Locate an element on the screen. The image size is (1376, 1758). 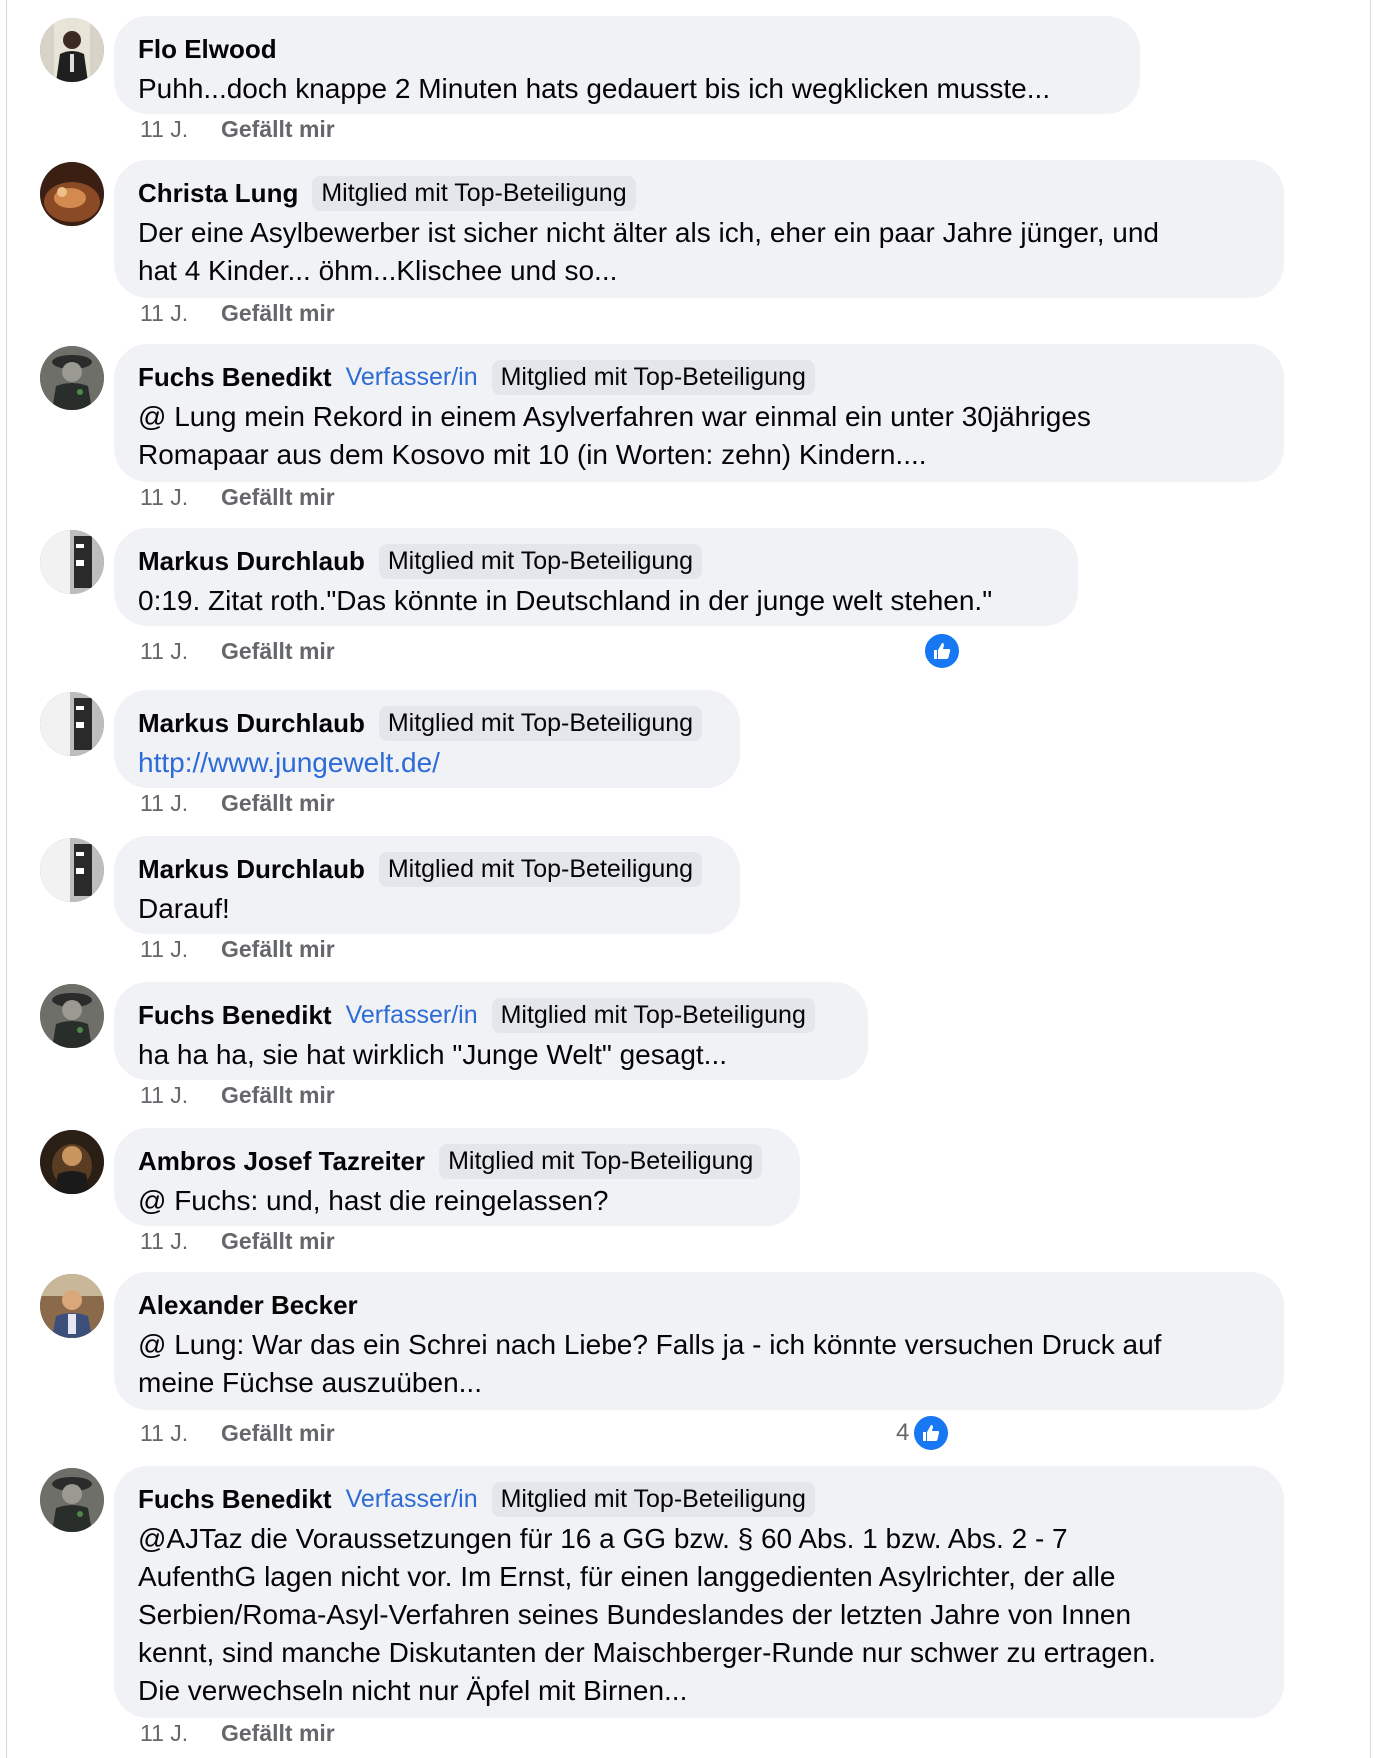
author-name: Alexander Becker is located at coordinates (248, 1305).